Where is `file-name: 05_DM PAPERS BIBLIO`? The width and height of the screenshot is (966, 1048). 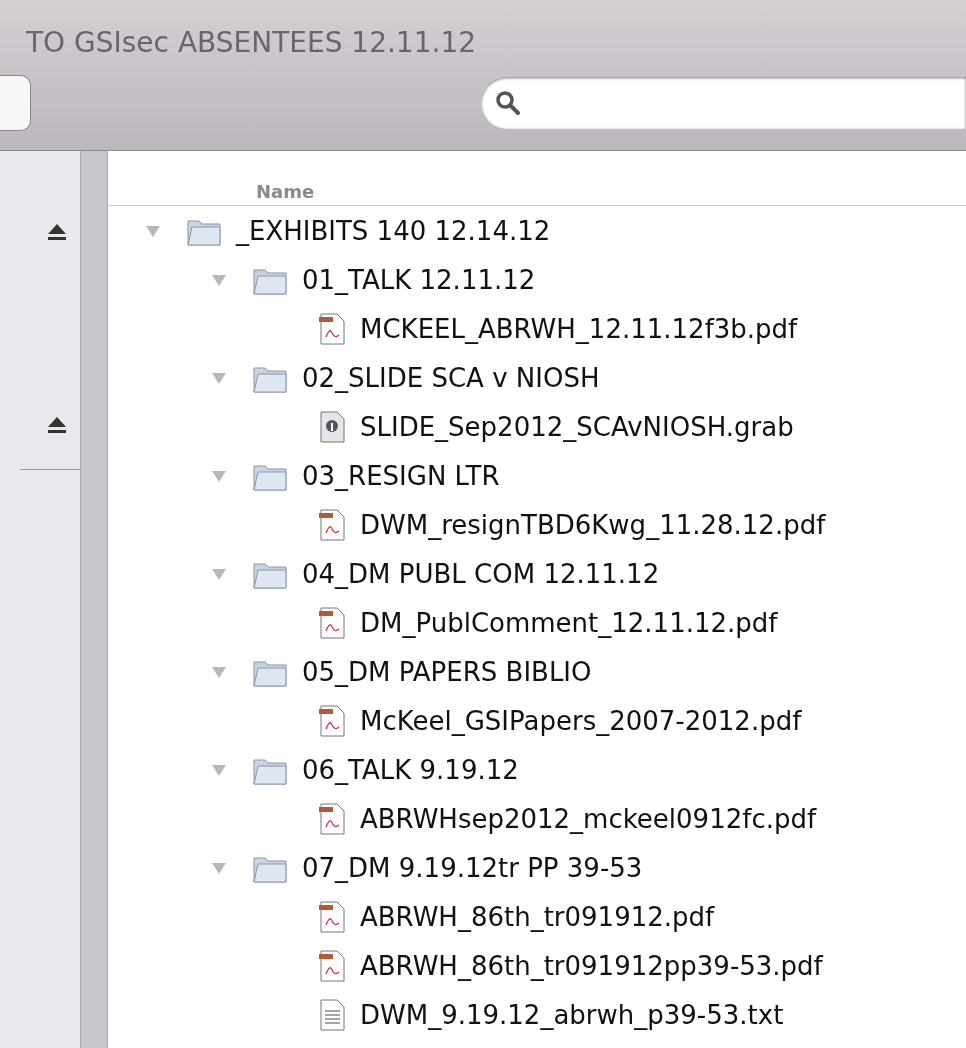
file-name: 05_DM PAPERS BIBLIO is located at coordinates (447, 671).